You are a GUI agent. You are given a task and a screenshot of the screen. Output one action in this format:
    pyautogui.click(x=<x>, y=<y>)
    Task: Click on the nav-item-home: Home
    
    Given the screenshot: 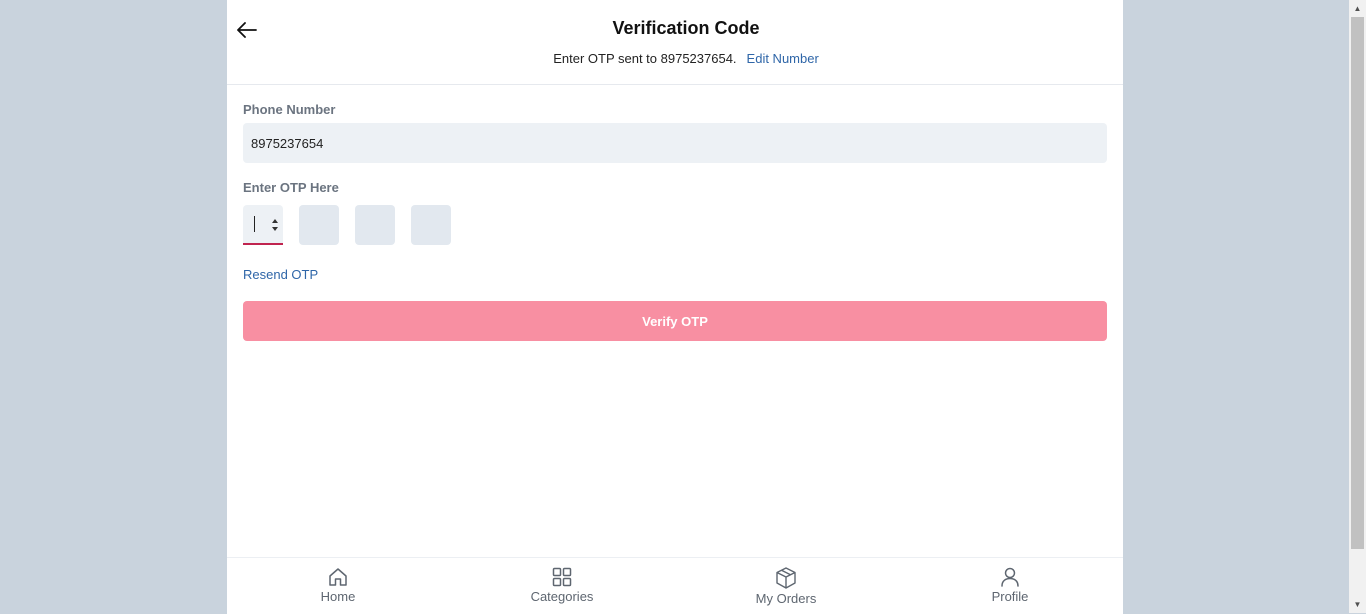 What is the action you would take?
    pyautogui.click(x=338, y=585)
    